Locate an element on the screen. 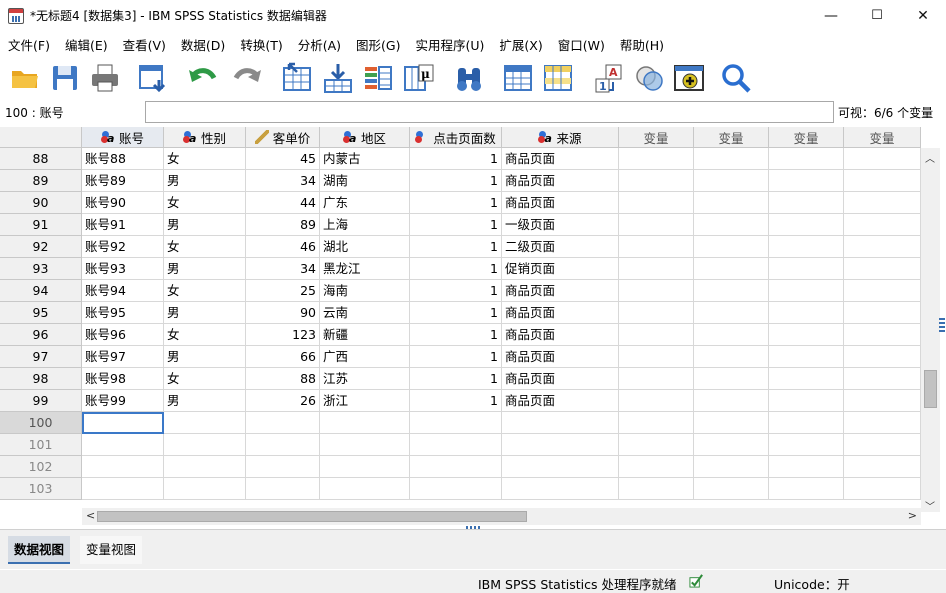  vertical-scrollbar: ︿ ﹀ is located at coordinates (930, 330).